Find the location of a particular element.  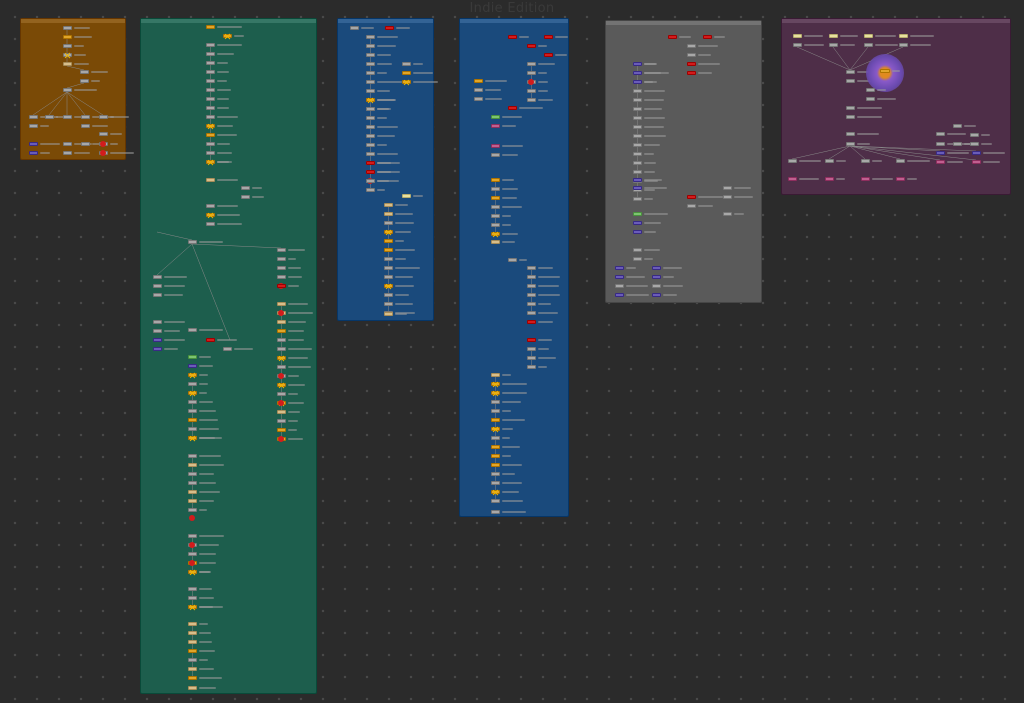

box-purple-header is located at coordinates (896, 21).